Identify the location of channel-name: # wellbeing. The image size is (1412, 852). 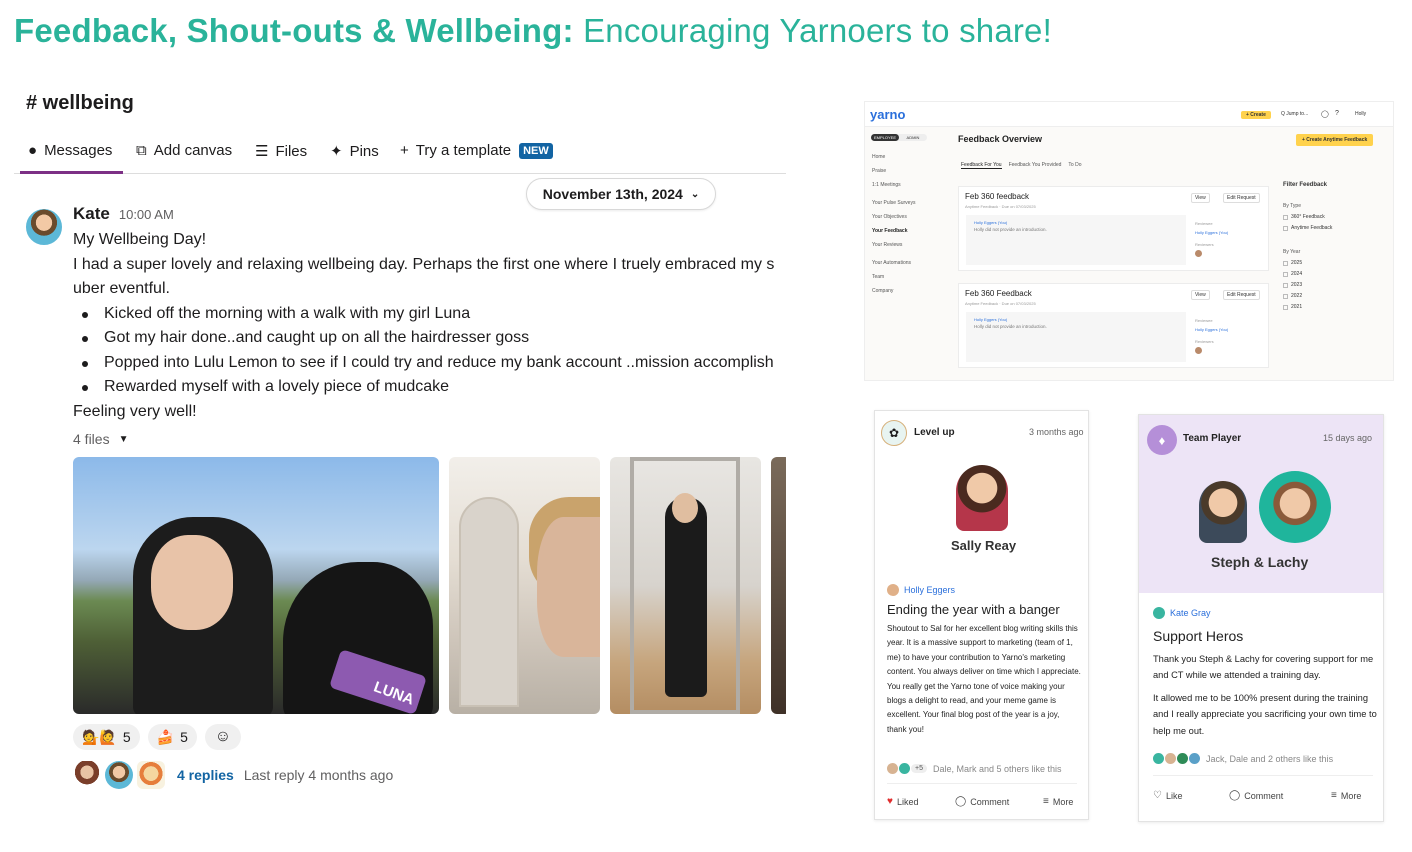
(80, 103).